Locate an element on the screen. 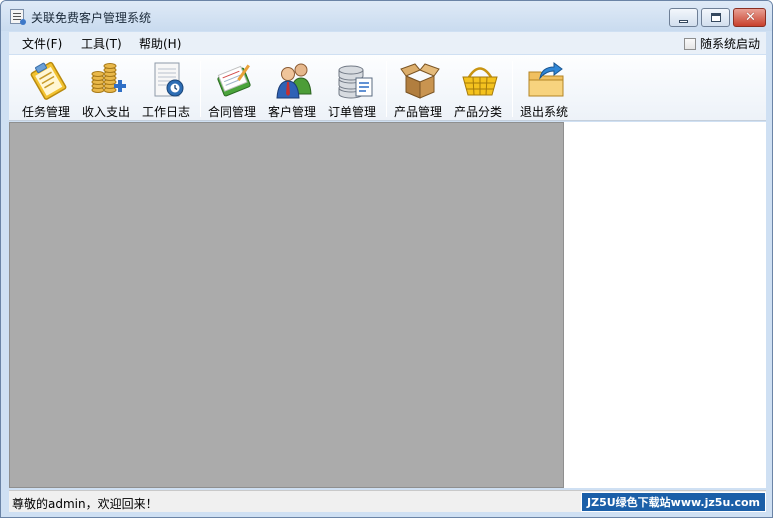  window-title: 关联免费客户管理系统 is located at coordinates (91, 18).